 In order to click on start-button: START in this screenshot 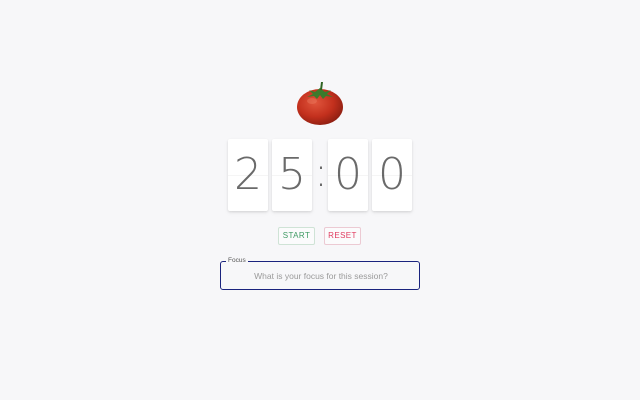, I will do `click(296, 236)`.